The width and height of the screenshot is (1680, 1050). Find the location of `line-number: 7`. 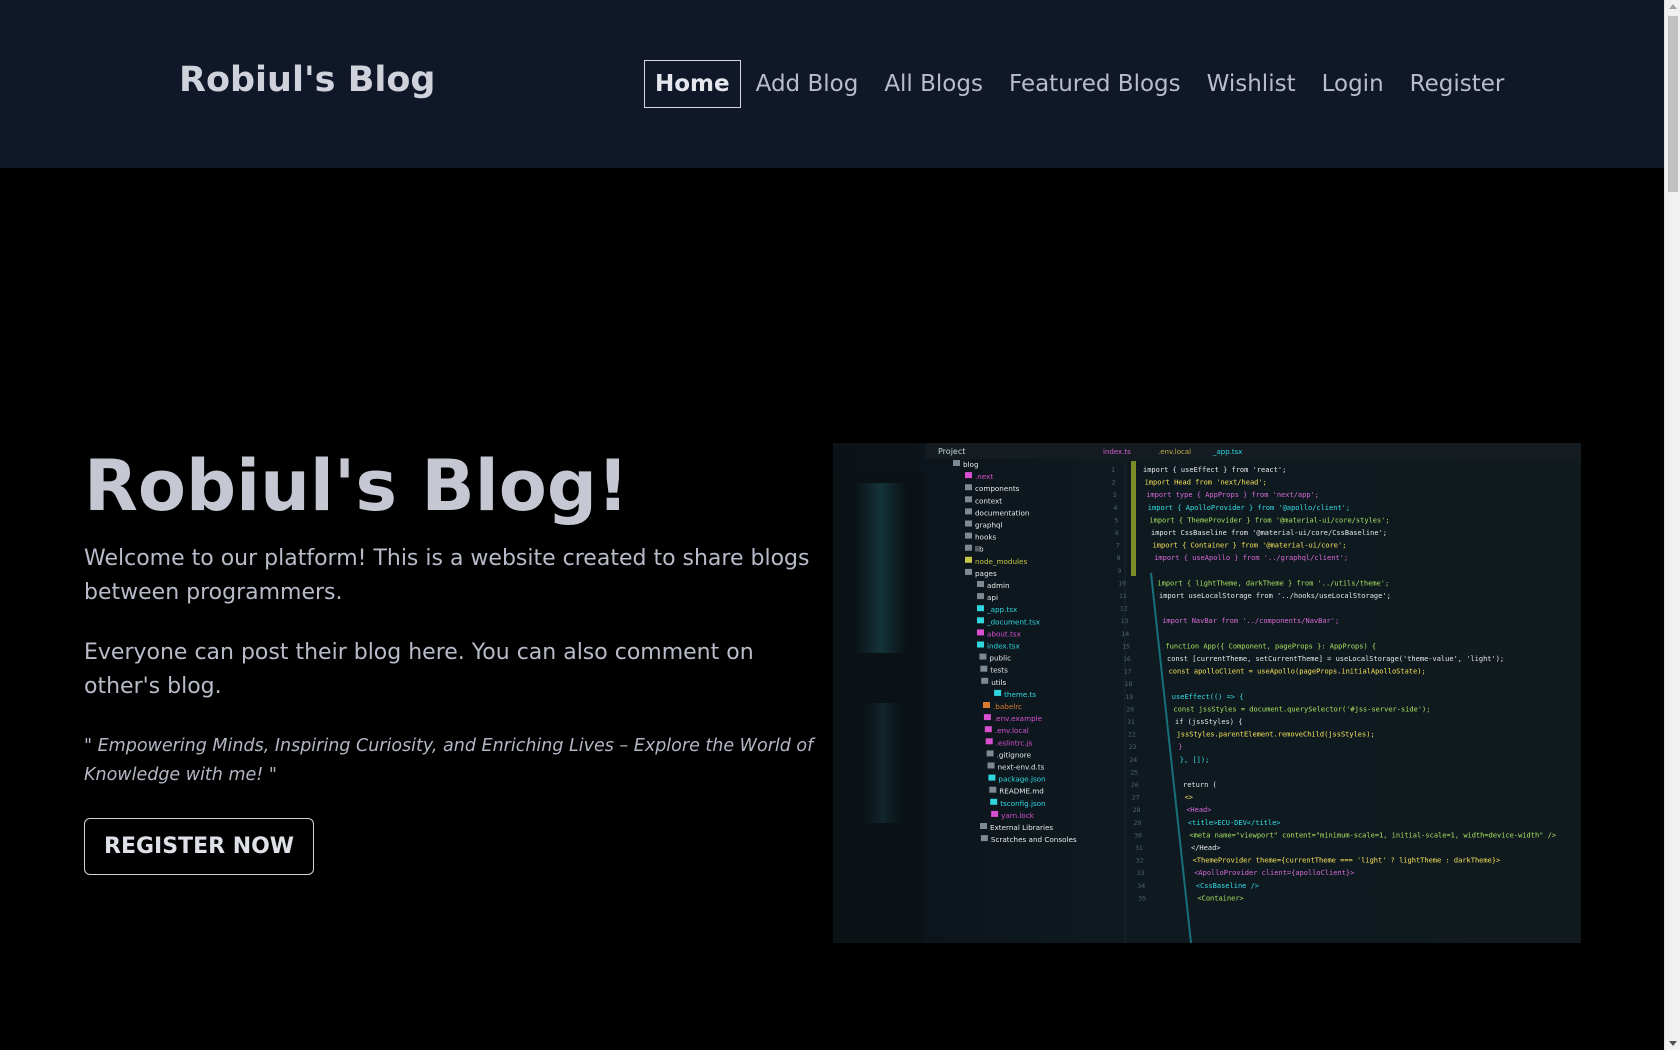

line-number: 7 is located at coordinates (1118, 546).